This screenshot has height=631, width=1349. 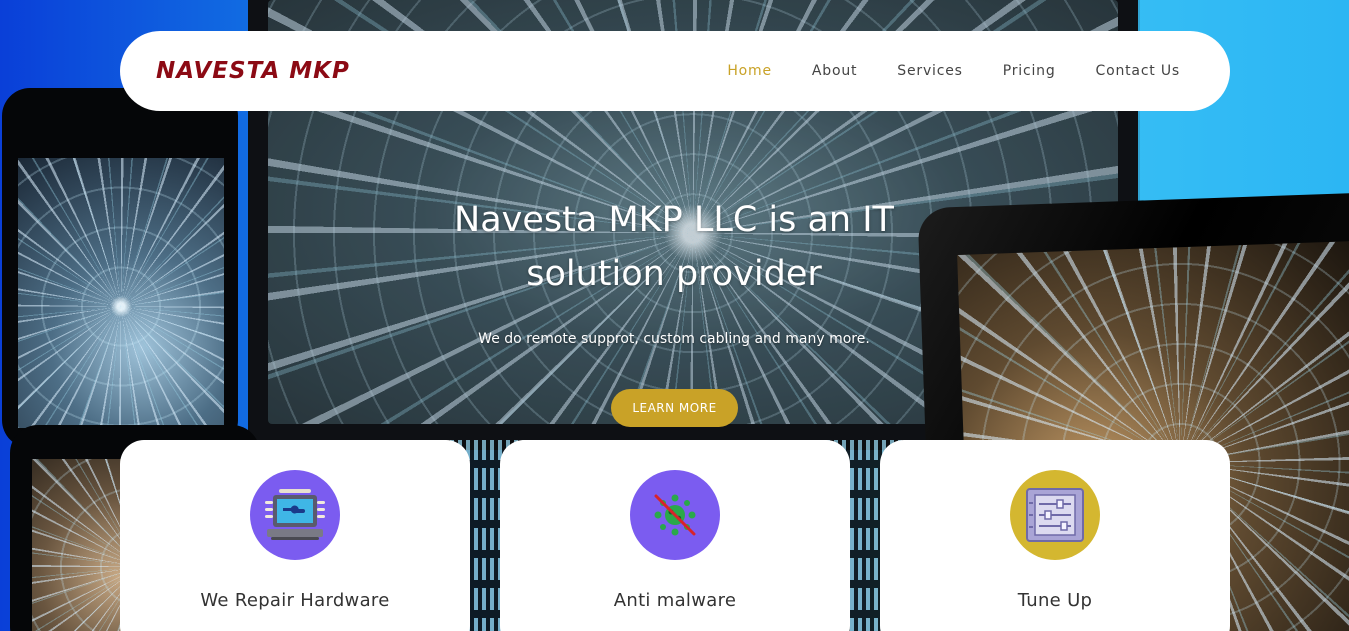 I want to click on nav-item-pricing: Pricing, so click(x=1029, y=71).